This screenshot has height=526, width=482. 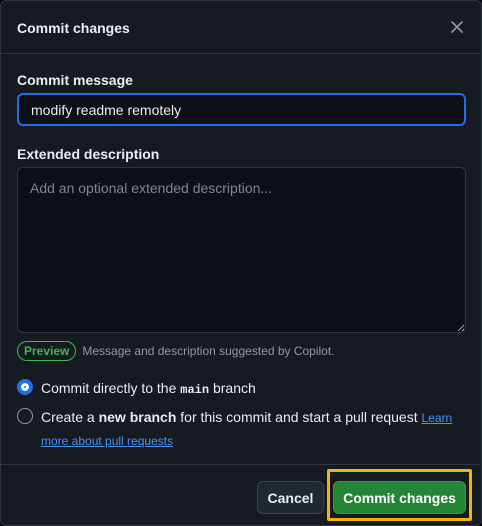 What do you see at coordinates (457, 27) in the screenshot?
I see `close-icon` at bounding box center [457, 27].